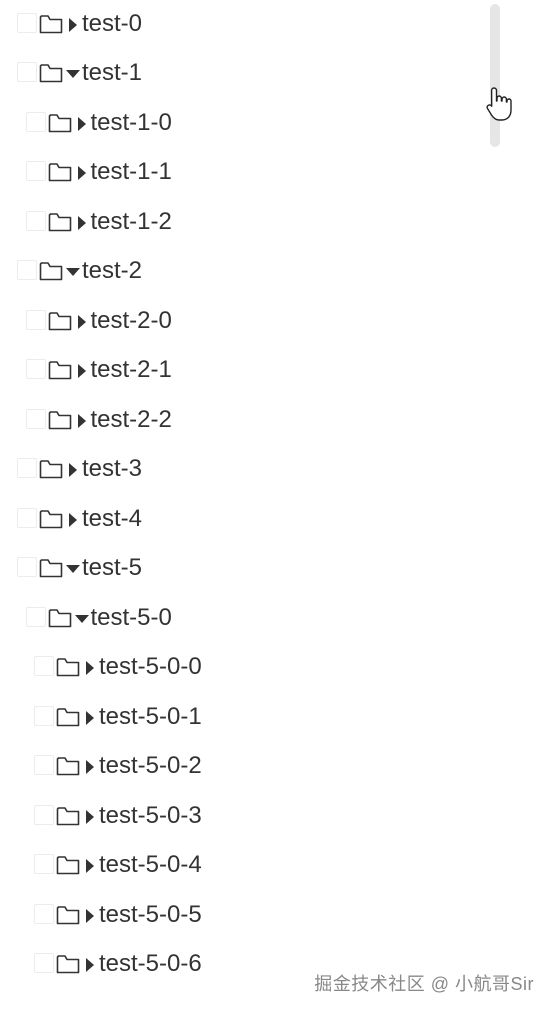 The width and height of the screenshot is (552, 1014). What do you see at coordinates (112, 568) in the screenshot?
I see `node-label: test-5` at bounding box center [112, 568].